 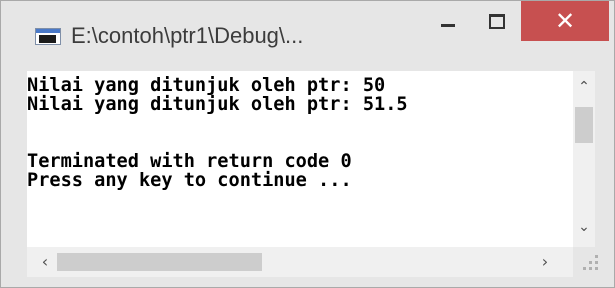 I want to click on close-icon: ✕, so click(x=565, y=21).